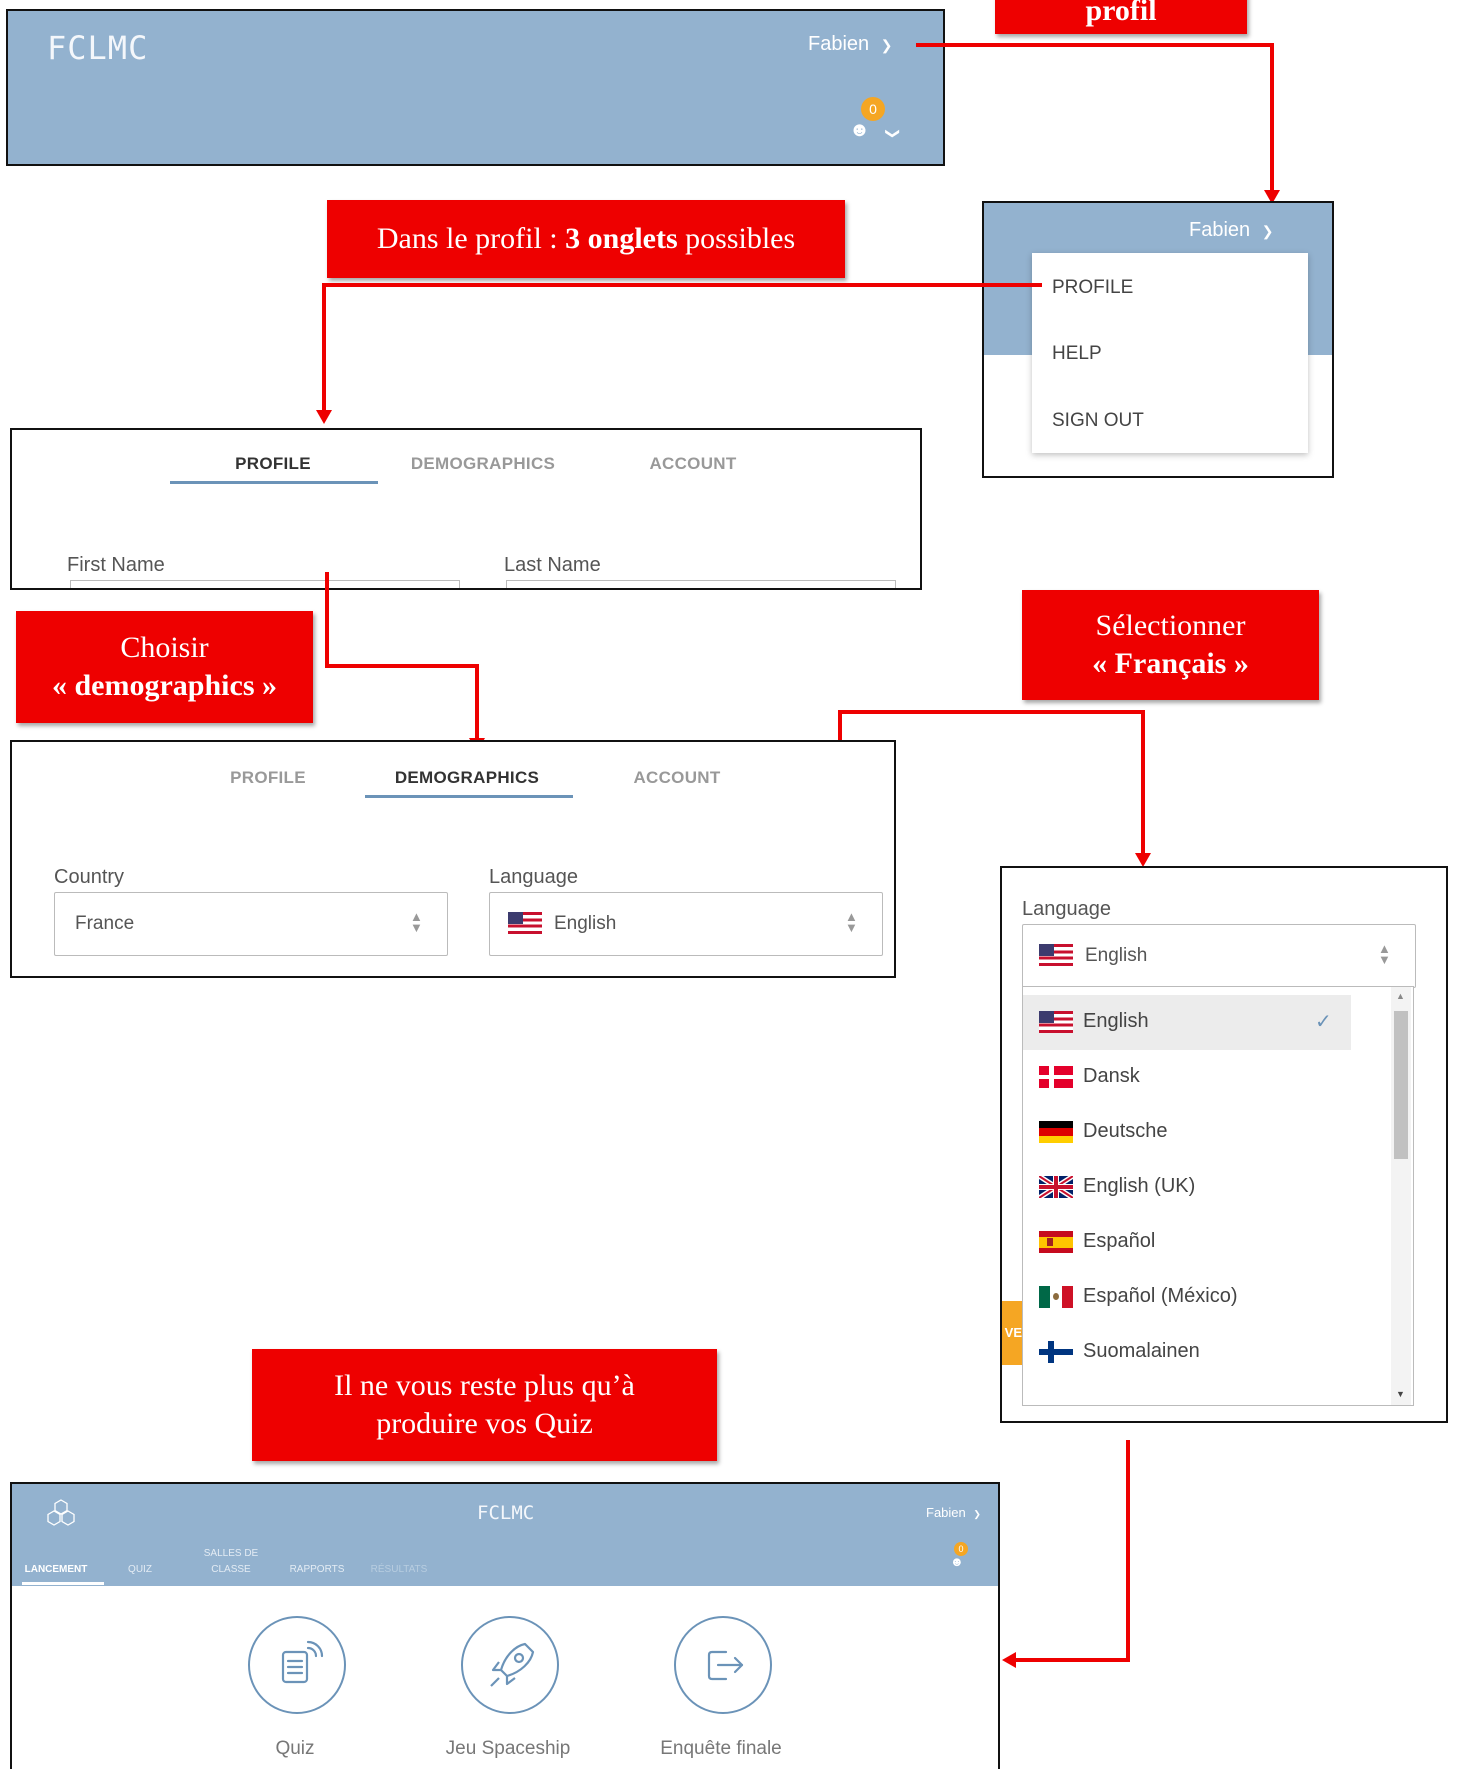 This screenshot has width=1464, height=1769. What do you see at coordinates (105, 923) in the screenshot?
I see `country-value: France` at bounding box center [105, 923].